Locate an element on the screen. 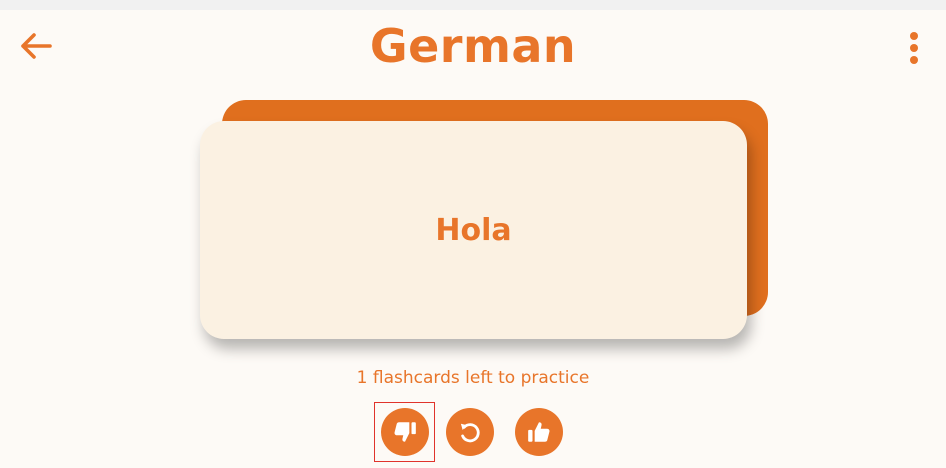 This screenshot has height=468, width=946. rotate-ccw-icon is located at coordinates (470, 433).